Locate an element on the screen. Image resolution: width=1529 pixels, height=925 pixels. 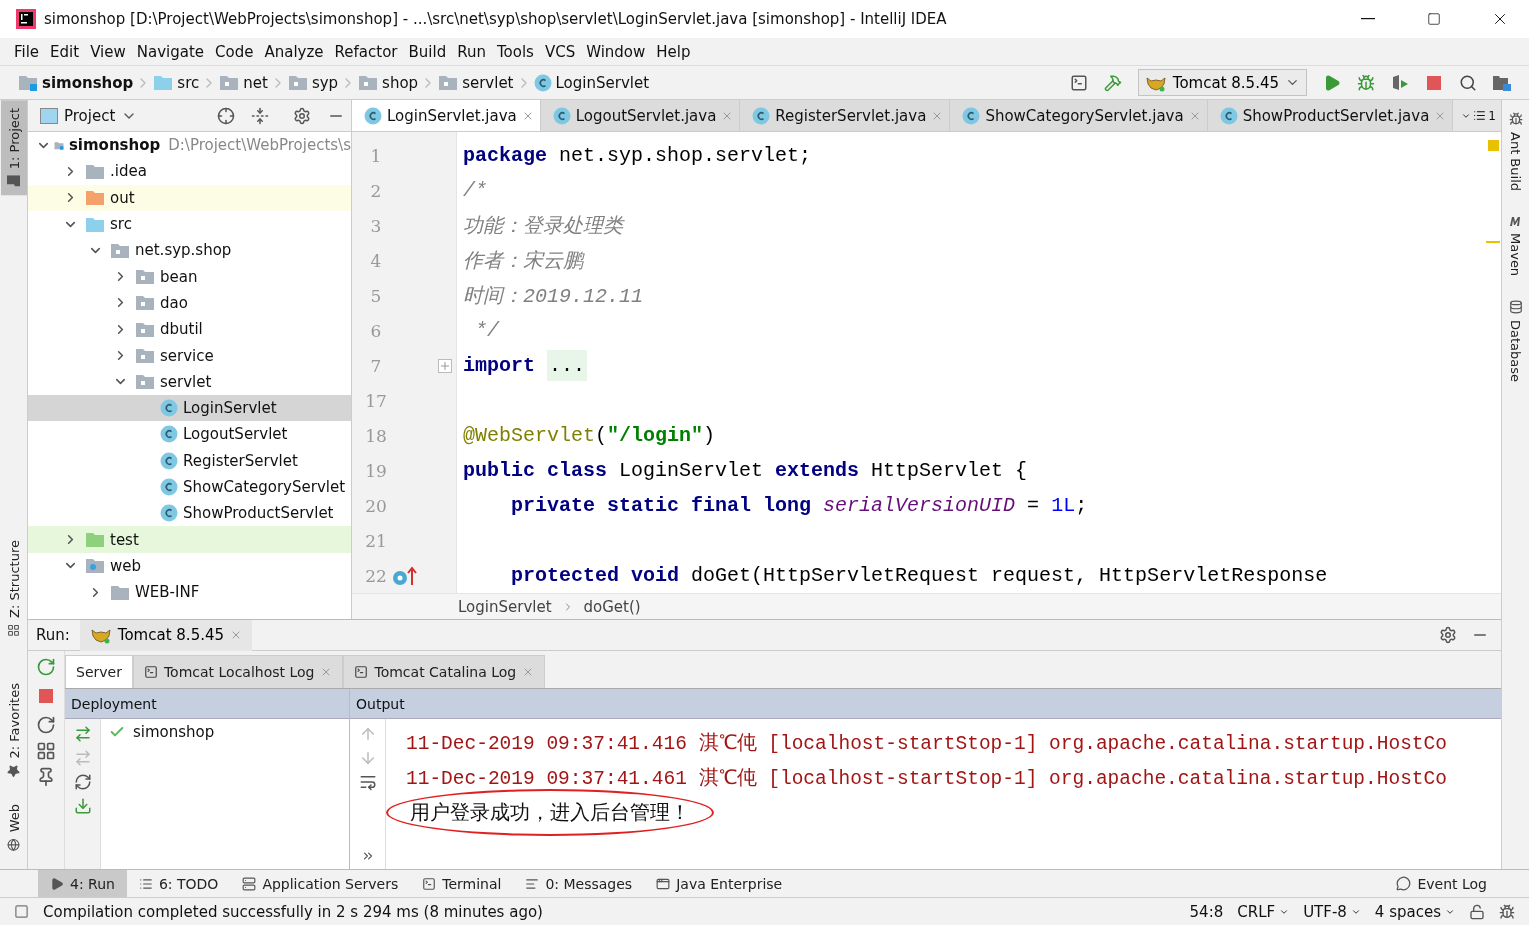
layout-icon is located at coordinates (46, 751).